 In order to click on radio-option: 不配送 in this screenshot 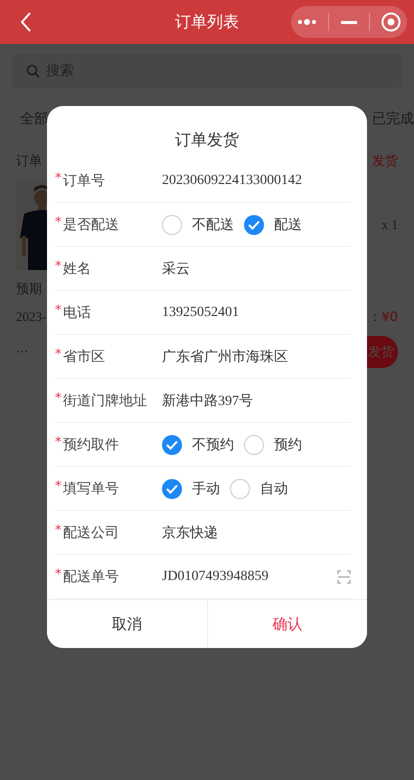, I will do `click(198, 224)`.